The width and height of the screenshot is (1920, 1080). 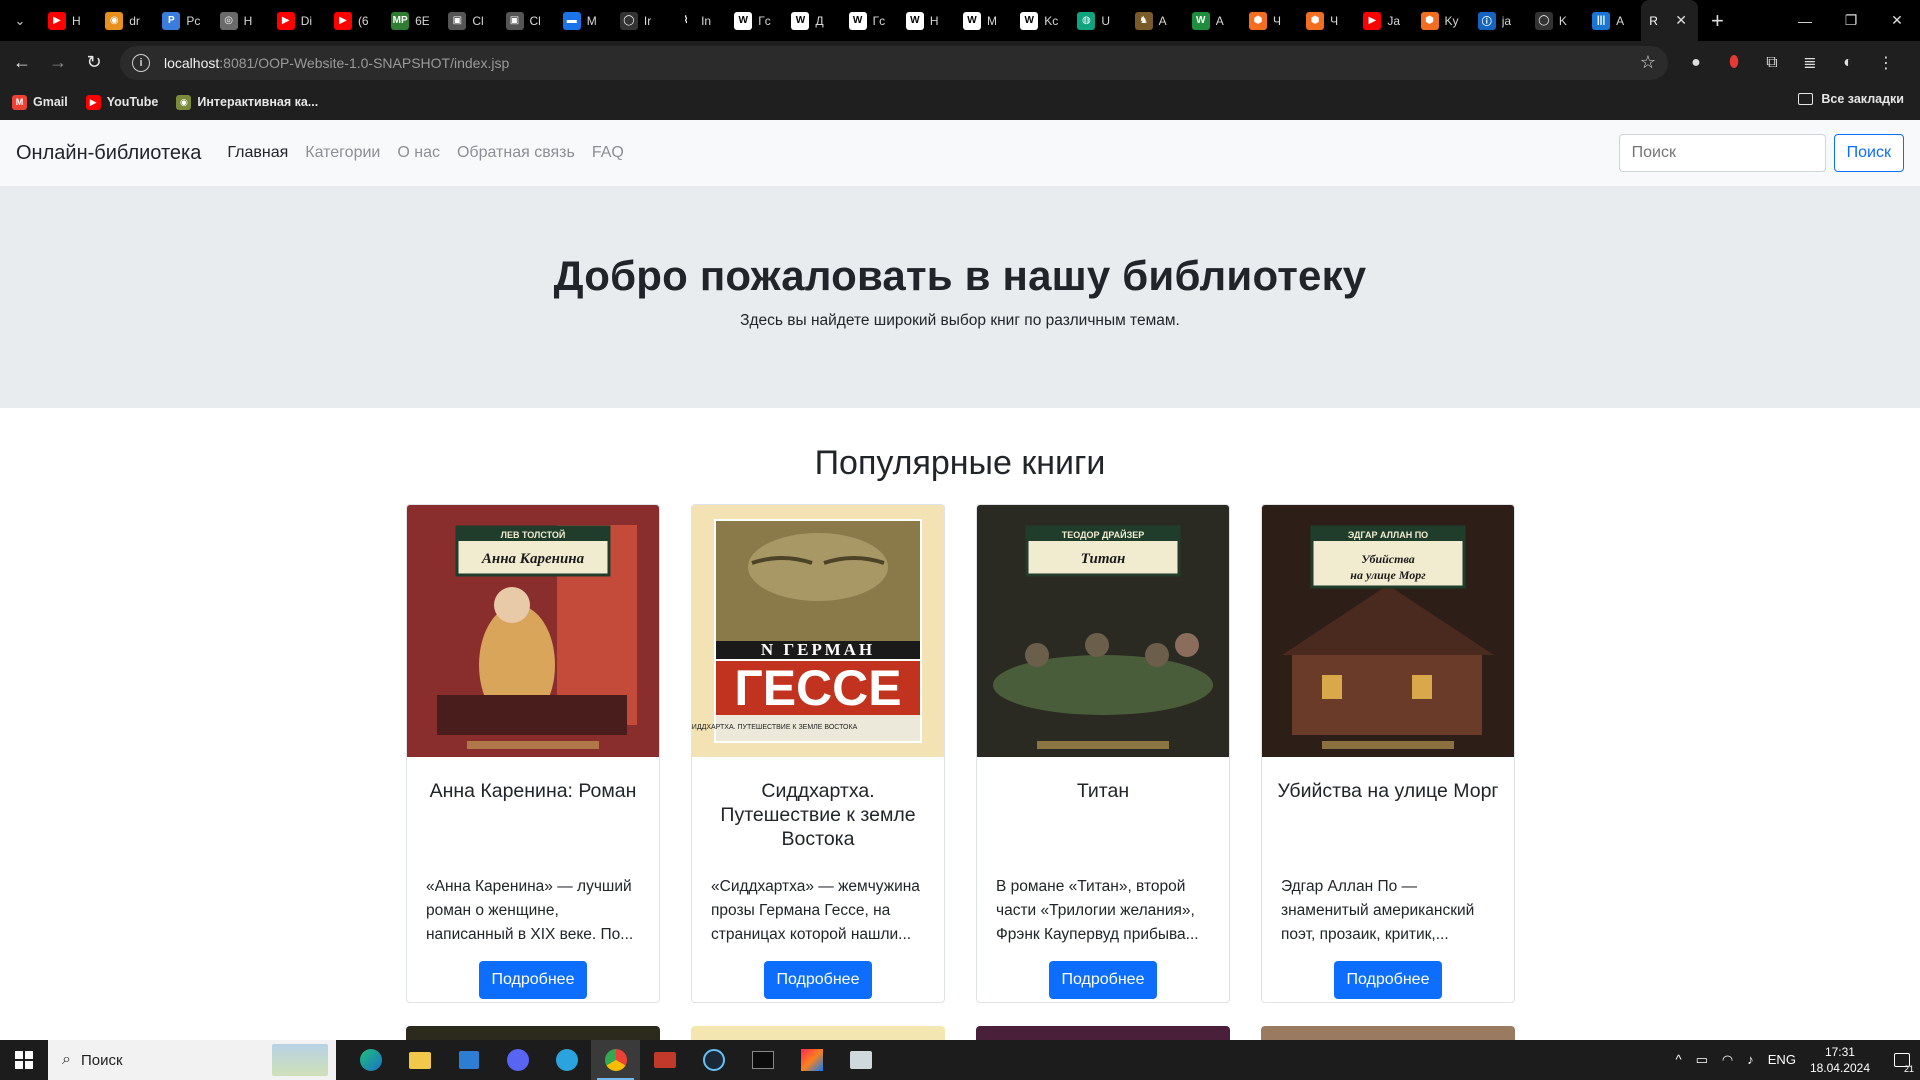 I want to click on browser-tab: ◯ K, so click(x=1555, y=20).